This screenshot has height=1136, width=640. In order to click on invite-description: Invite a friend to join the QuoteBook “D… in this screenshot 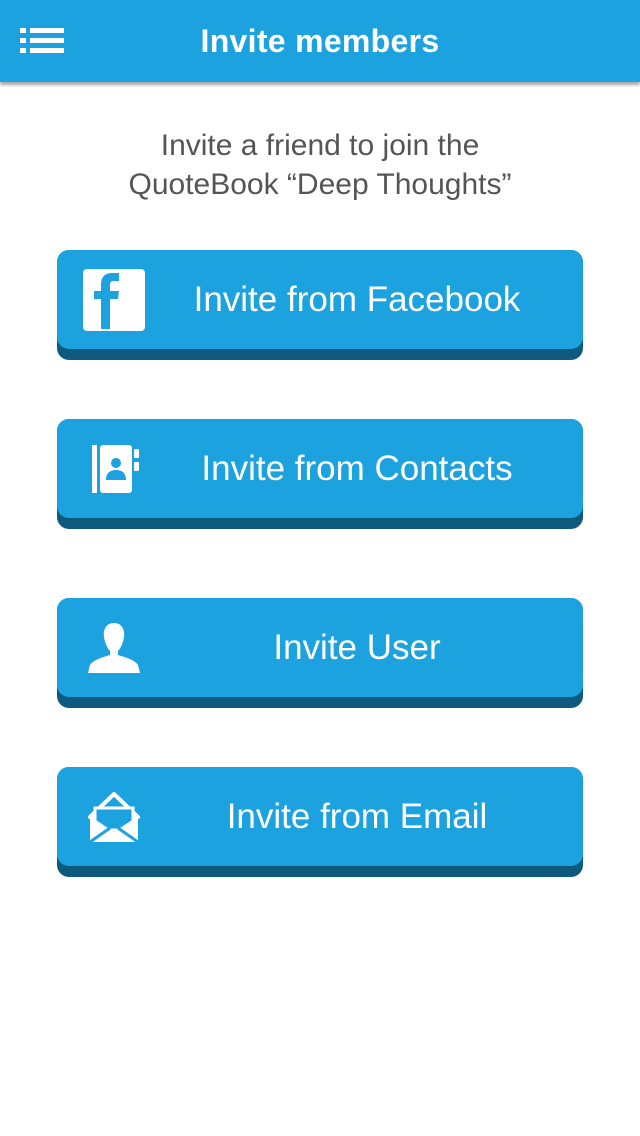, I will do `click(320, 165)`.